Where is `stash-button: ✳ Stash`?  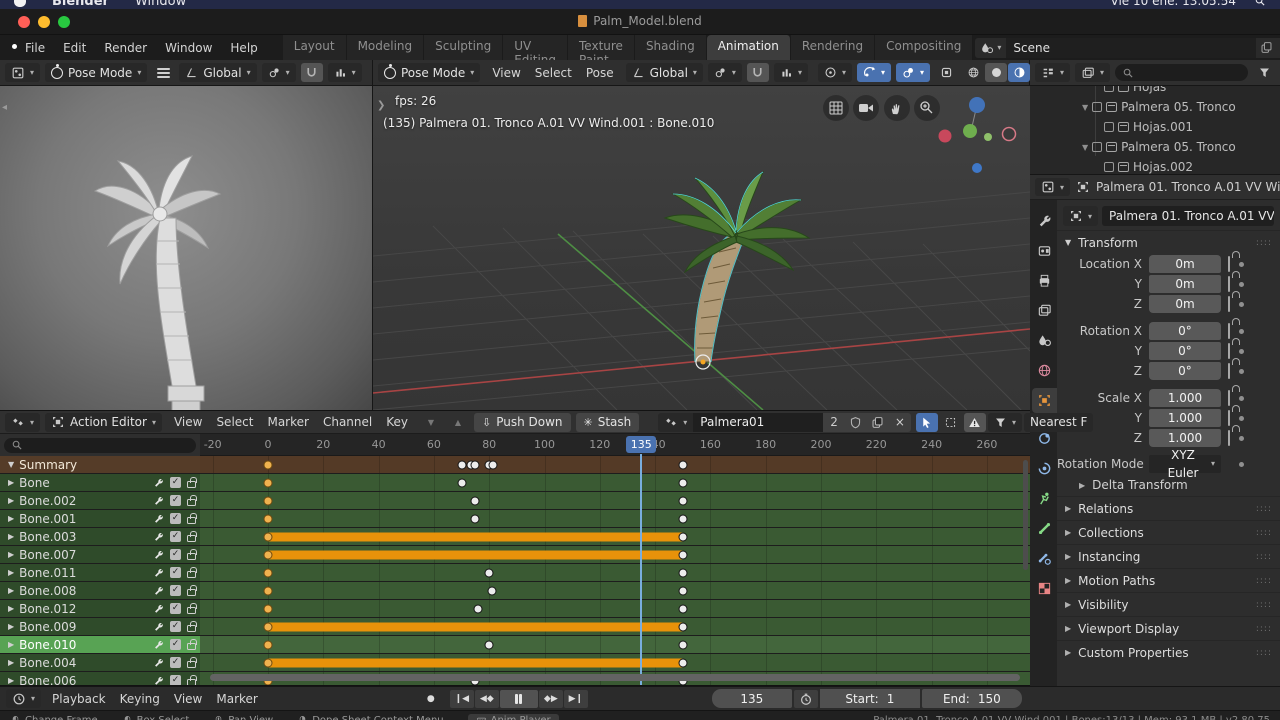
stash-button: ✳ Stash is located at coordinates (607, 422).